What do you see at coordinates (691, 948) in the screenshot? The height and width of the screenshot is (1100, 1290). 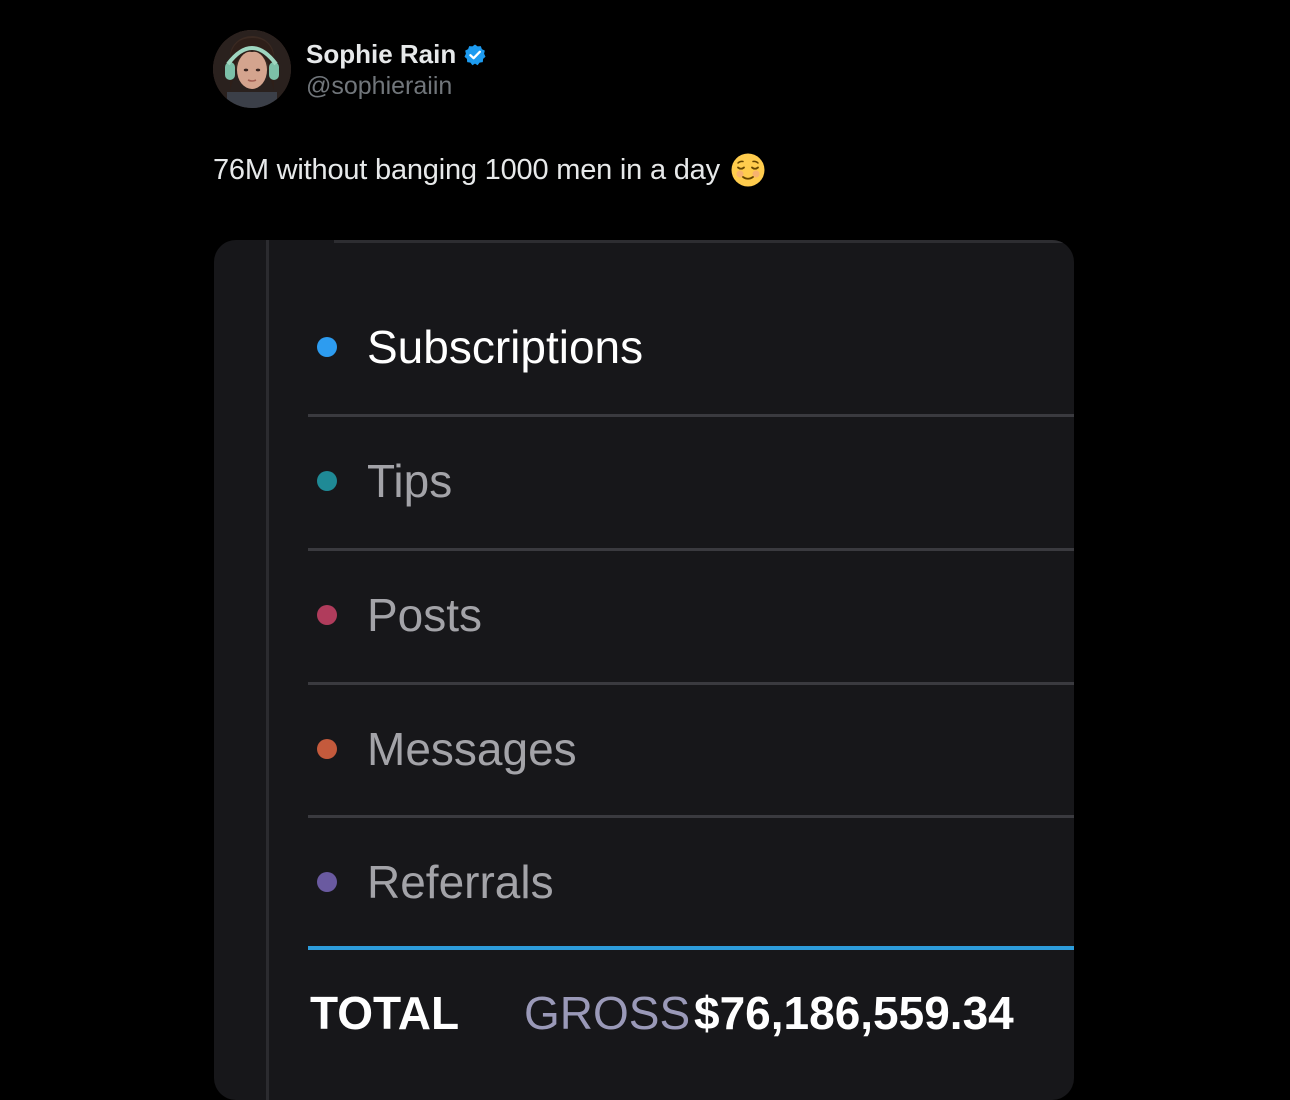 I see `total-divider` at bounding box center [691, 948].